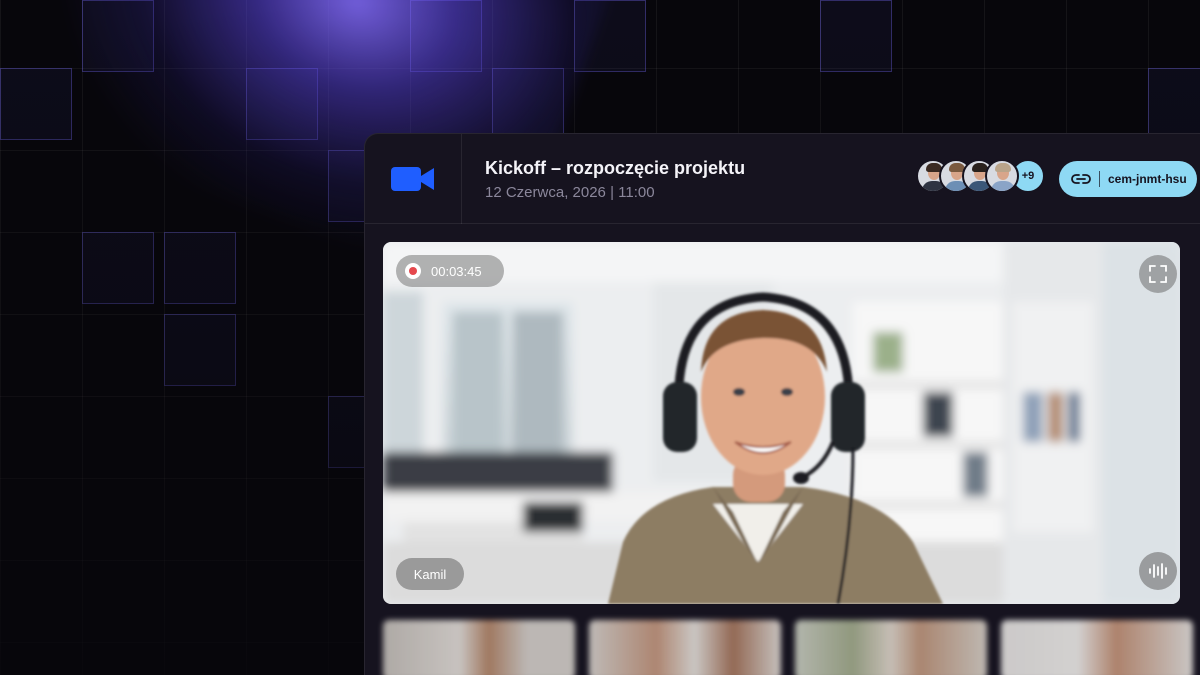 Image resolution: width=1200 pixels, height=675 pixels. I want to click on audio-level-button, so click(1158, 571).